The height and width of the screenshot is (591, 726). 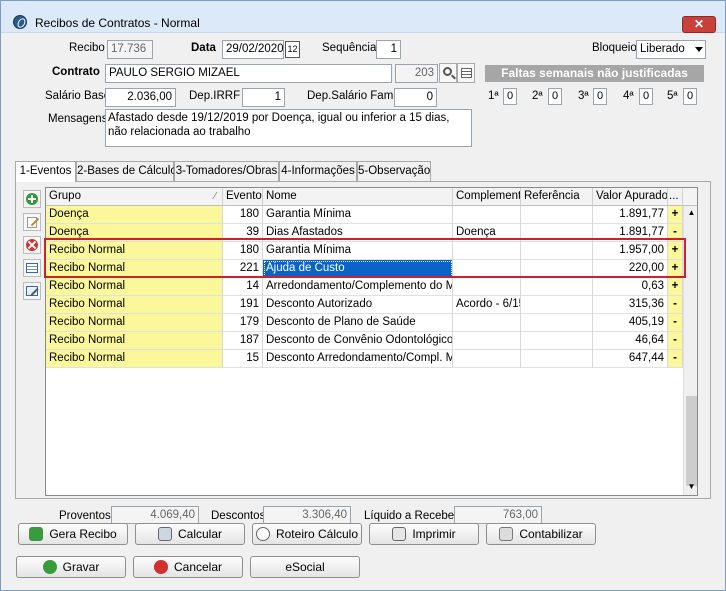 I want to click on table-row: Doença 39 Dias Afastados Doença 1.891,77-, so click(x=364, y=233).